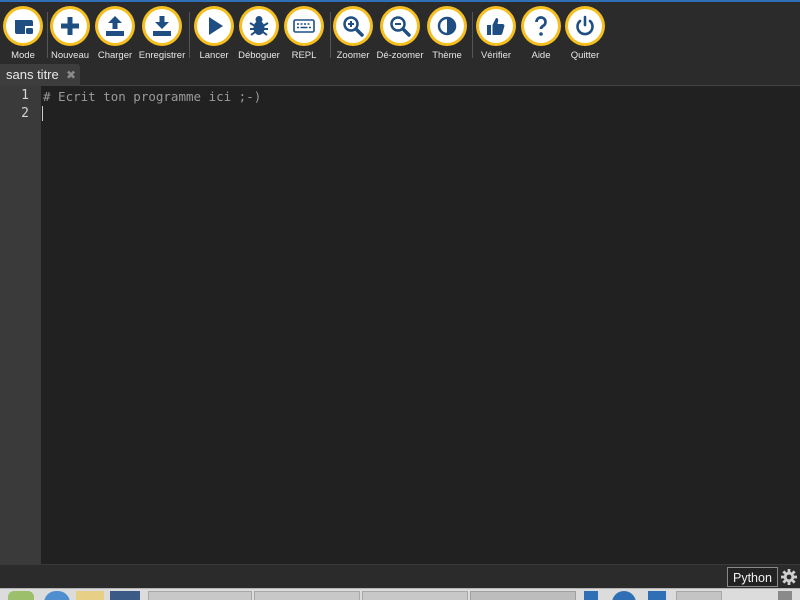 This screenshot has width=800, height=600. I want to click on theme-icon, so click(447, 26).